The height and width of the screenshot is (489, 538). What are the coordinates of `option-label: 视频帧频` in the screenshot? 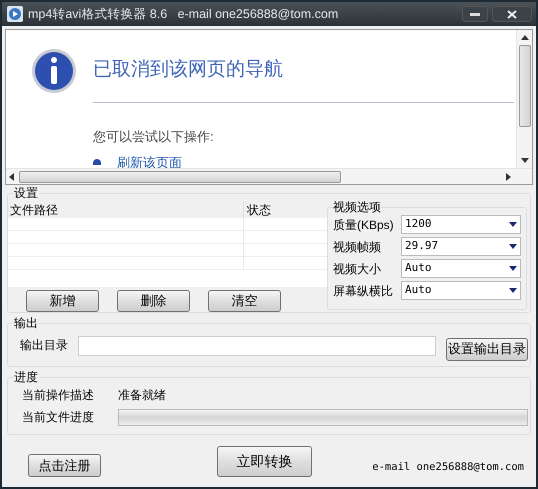 It's located at (357, 247).